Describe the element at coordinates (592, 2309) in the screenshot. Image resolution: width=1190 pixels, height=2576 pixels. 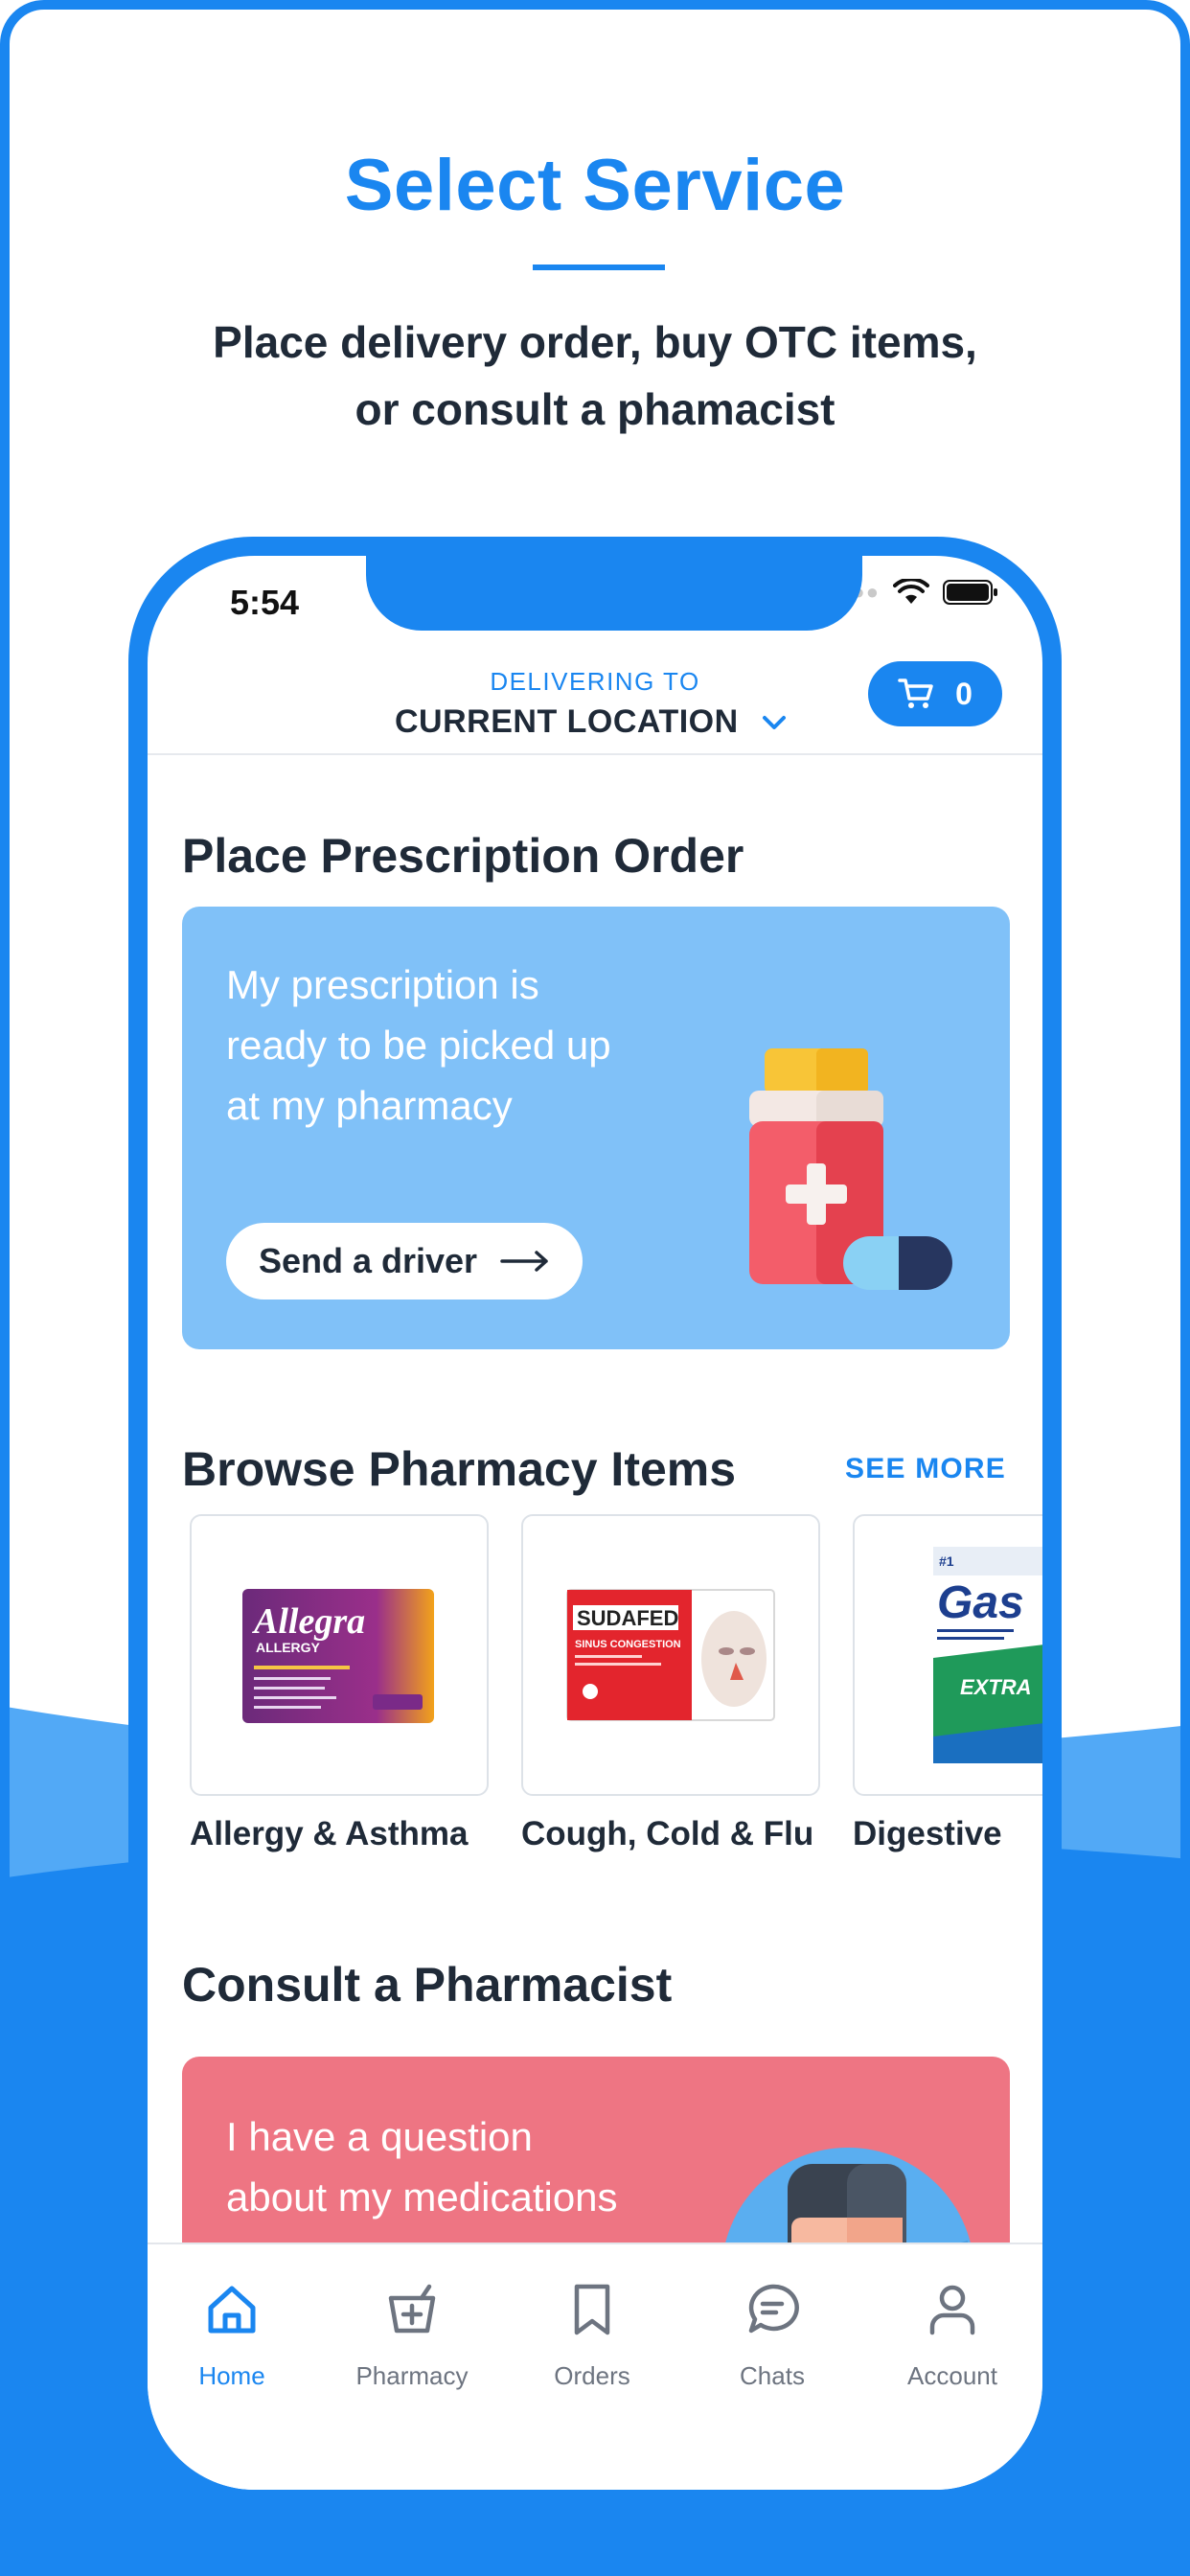
I see `bookmark-icon` at that location.